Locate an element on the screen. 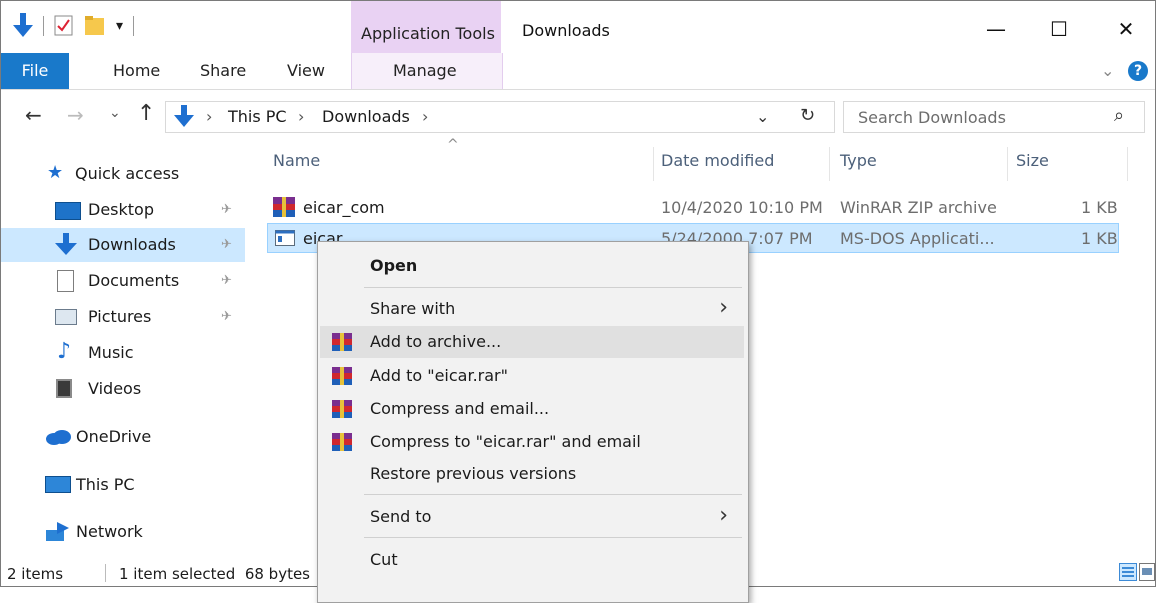 The width and height of the screenshot is (1156, 603). menu-item-label: Open is located at coordinates (394, 265).